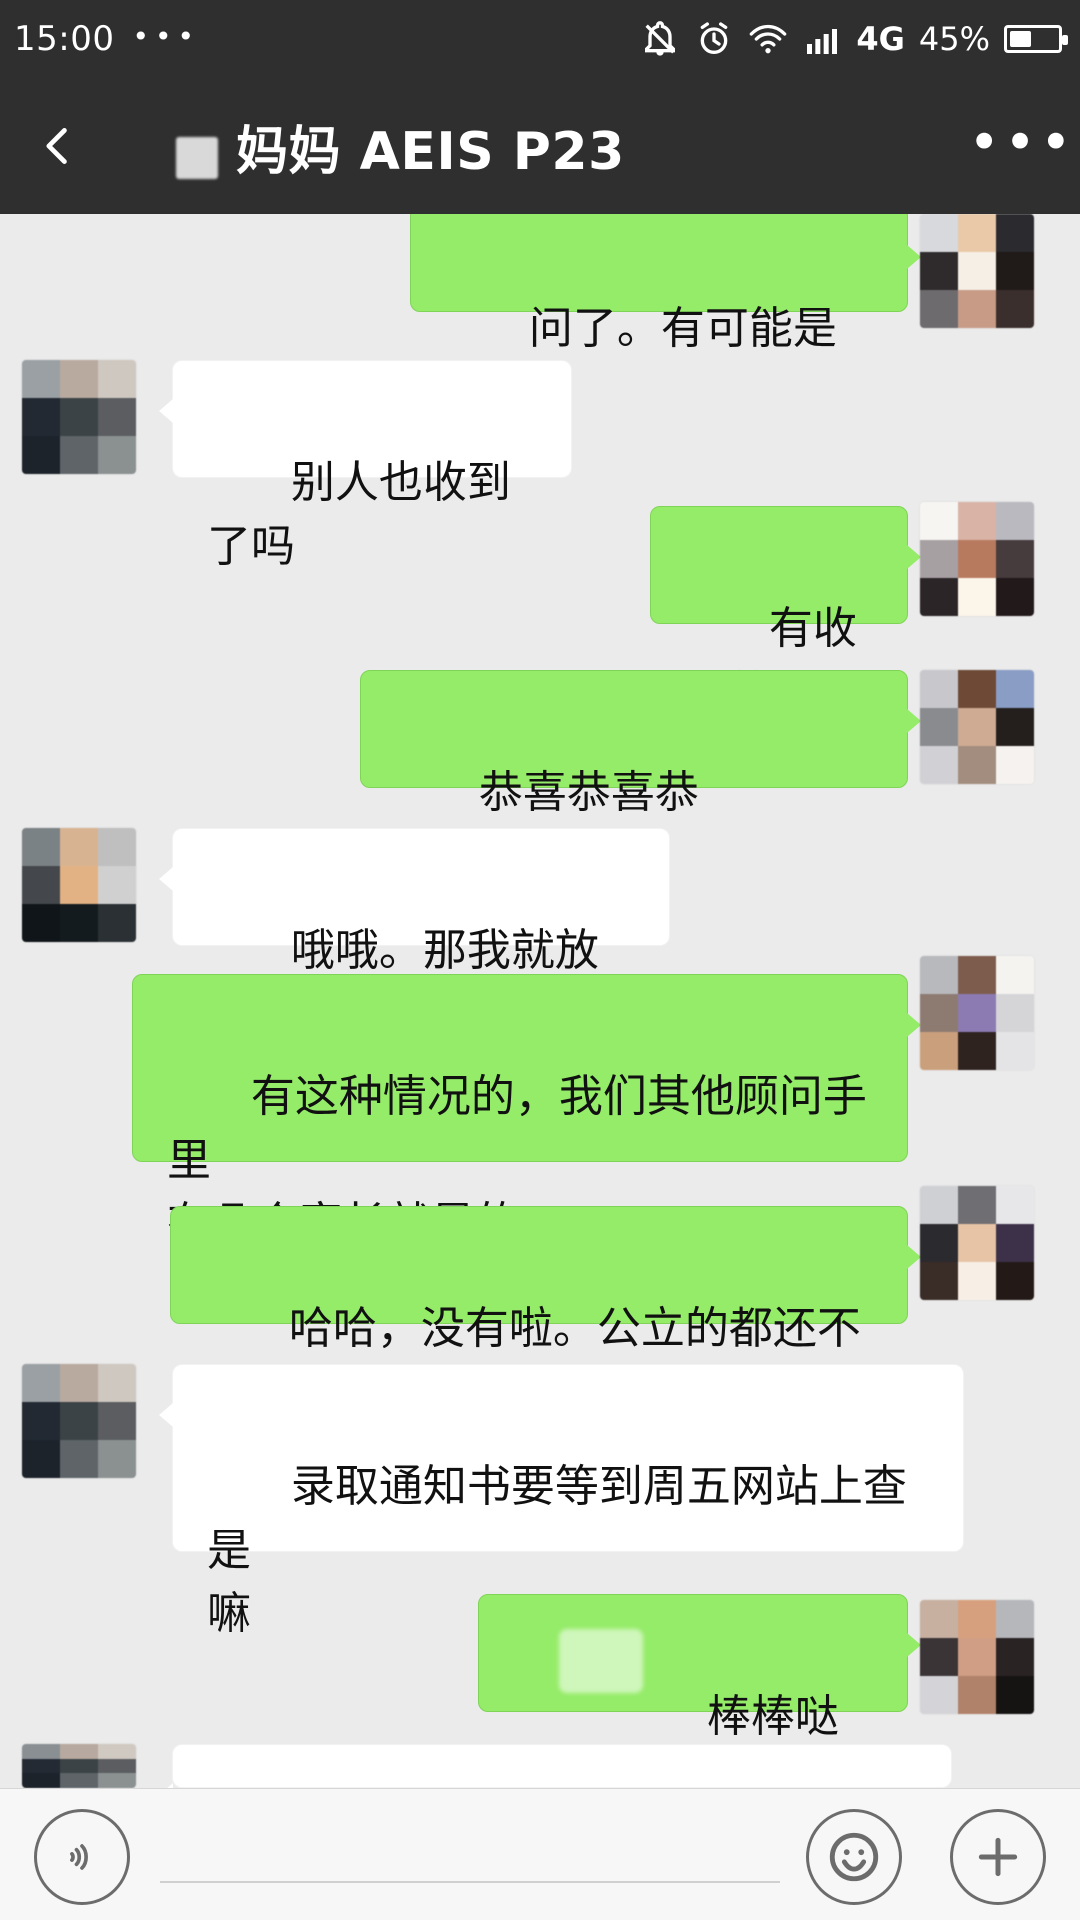 The height and width of the screenshot is (1920, 1080). I want to click on status-bar: 15:00 ••• 4G 45%, so click(540, 39).